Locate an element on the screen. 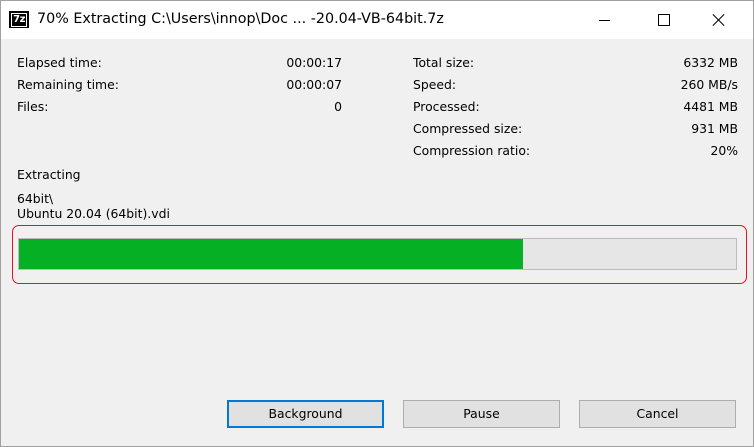  remaining-time-value: 00:00:07 is located at coordinates (314, 84).